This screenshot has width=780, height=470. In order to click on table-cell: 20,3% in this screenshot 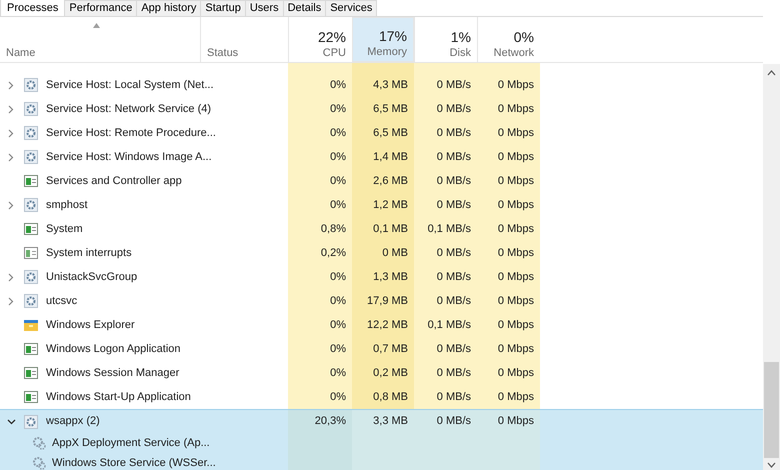, I will do `click(320, 421)`.